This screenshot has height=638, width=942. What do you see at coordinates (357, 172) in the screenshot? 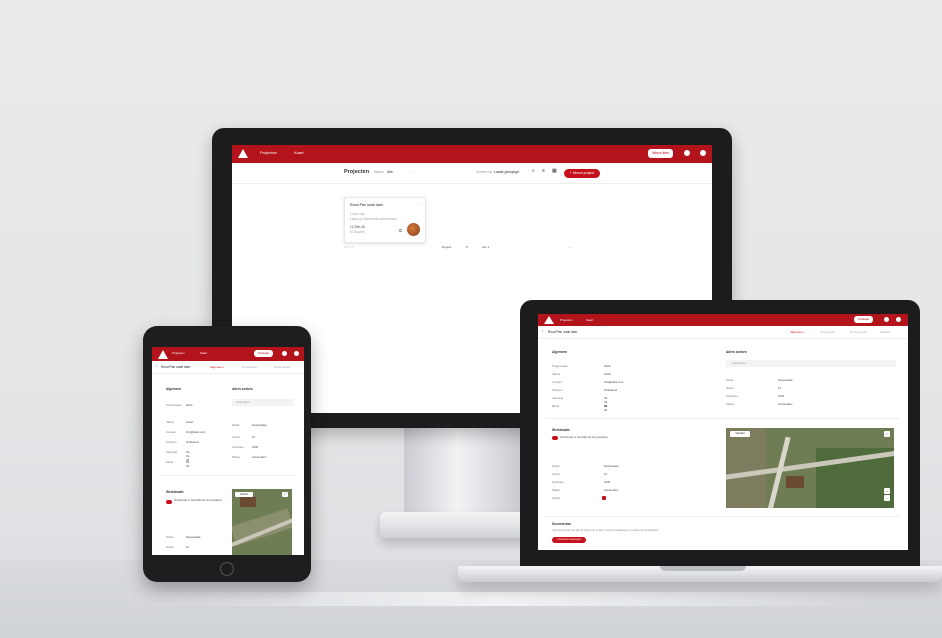
I see `page-title: Projecten` at bounding box center [357, 172].